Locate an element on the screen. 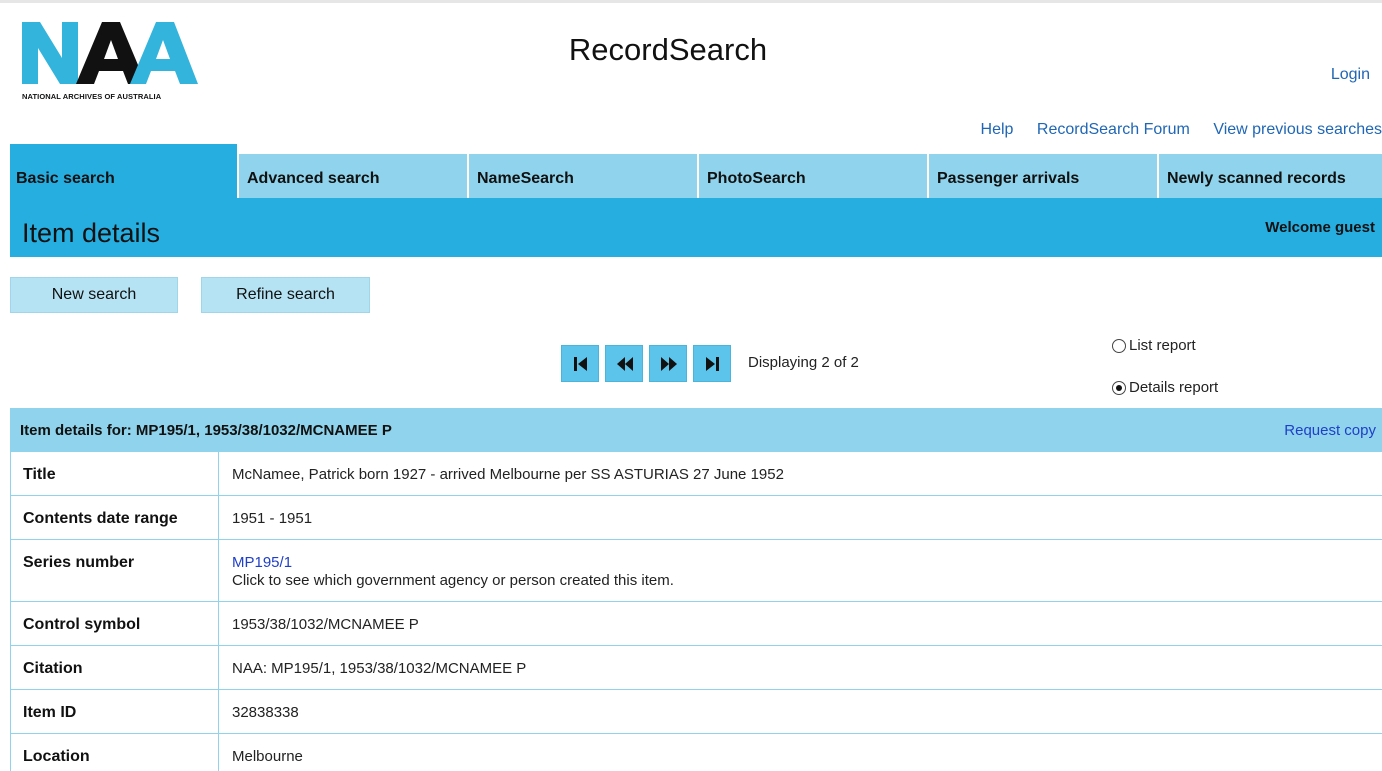  previous-searches-link: View previous searches is located at coordinates (1297, 129).